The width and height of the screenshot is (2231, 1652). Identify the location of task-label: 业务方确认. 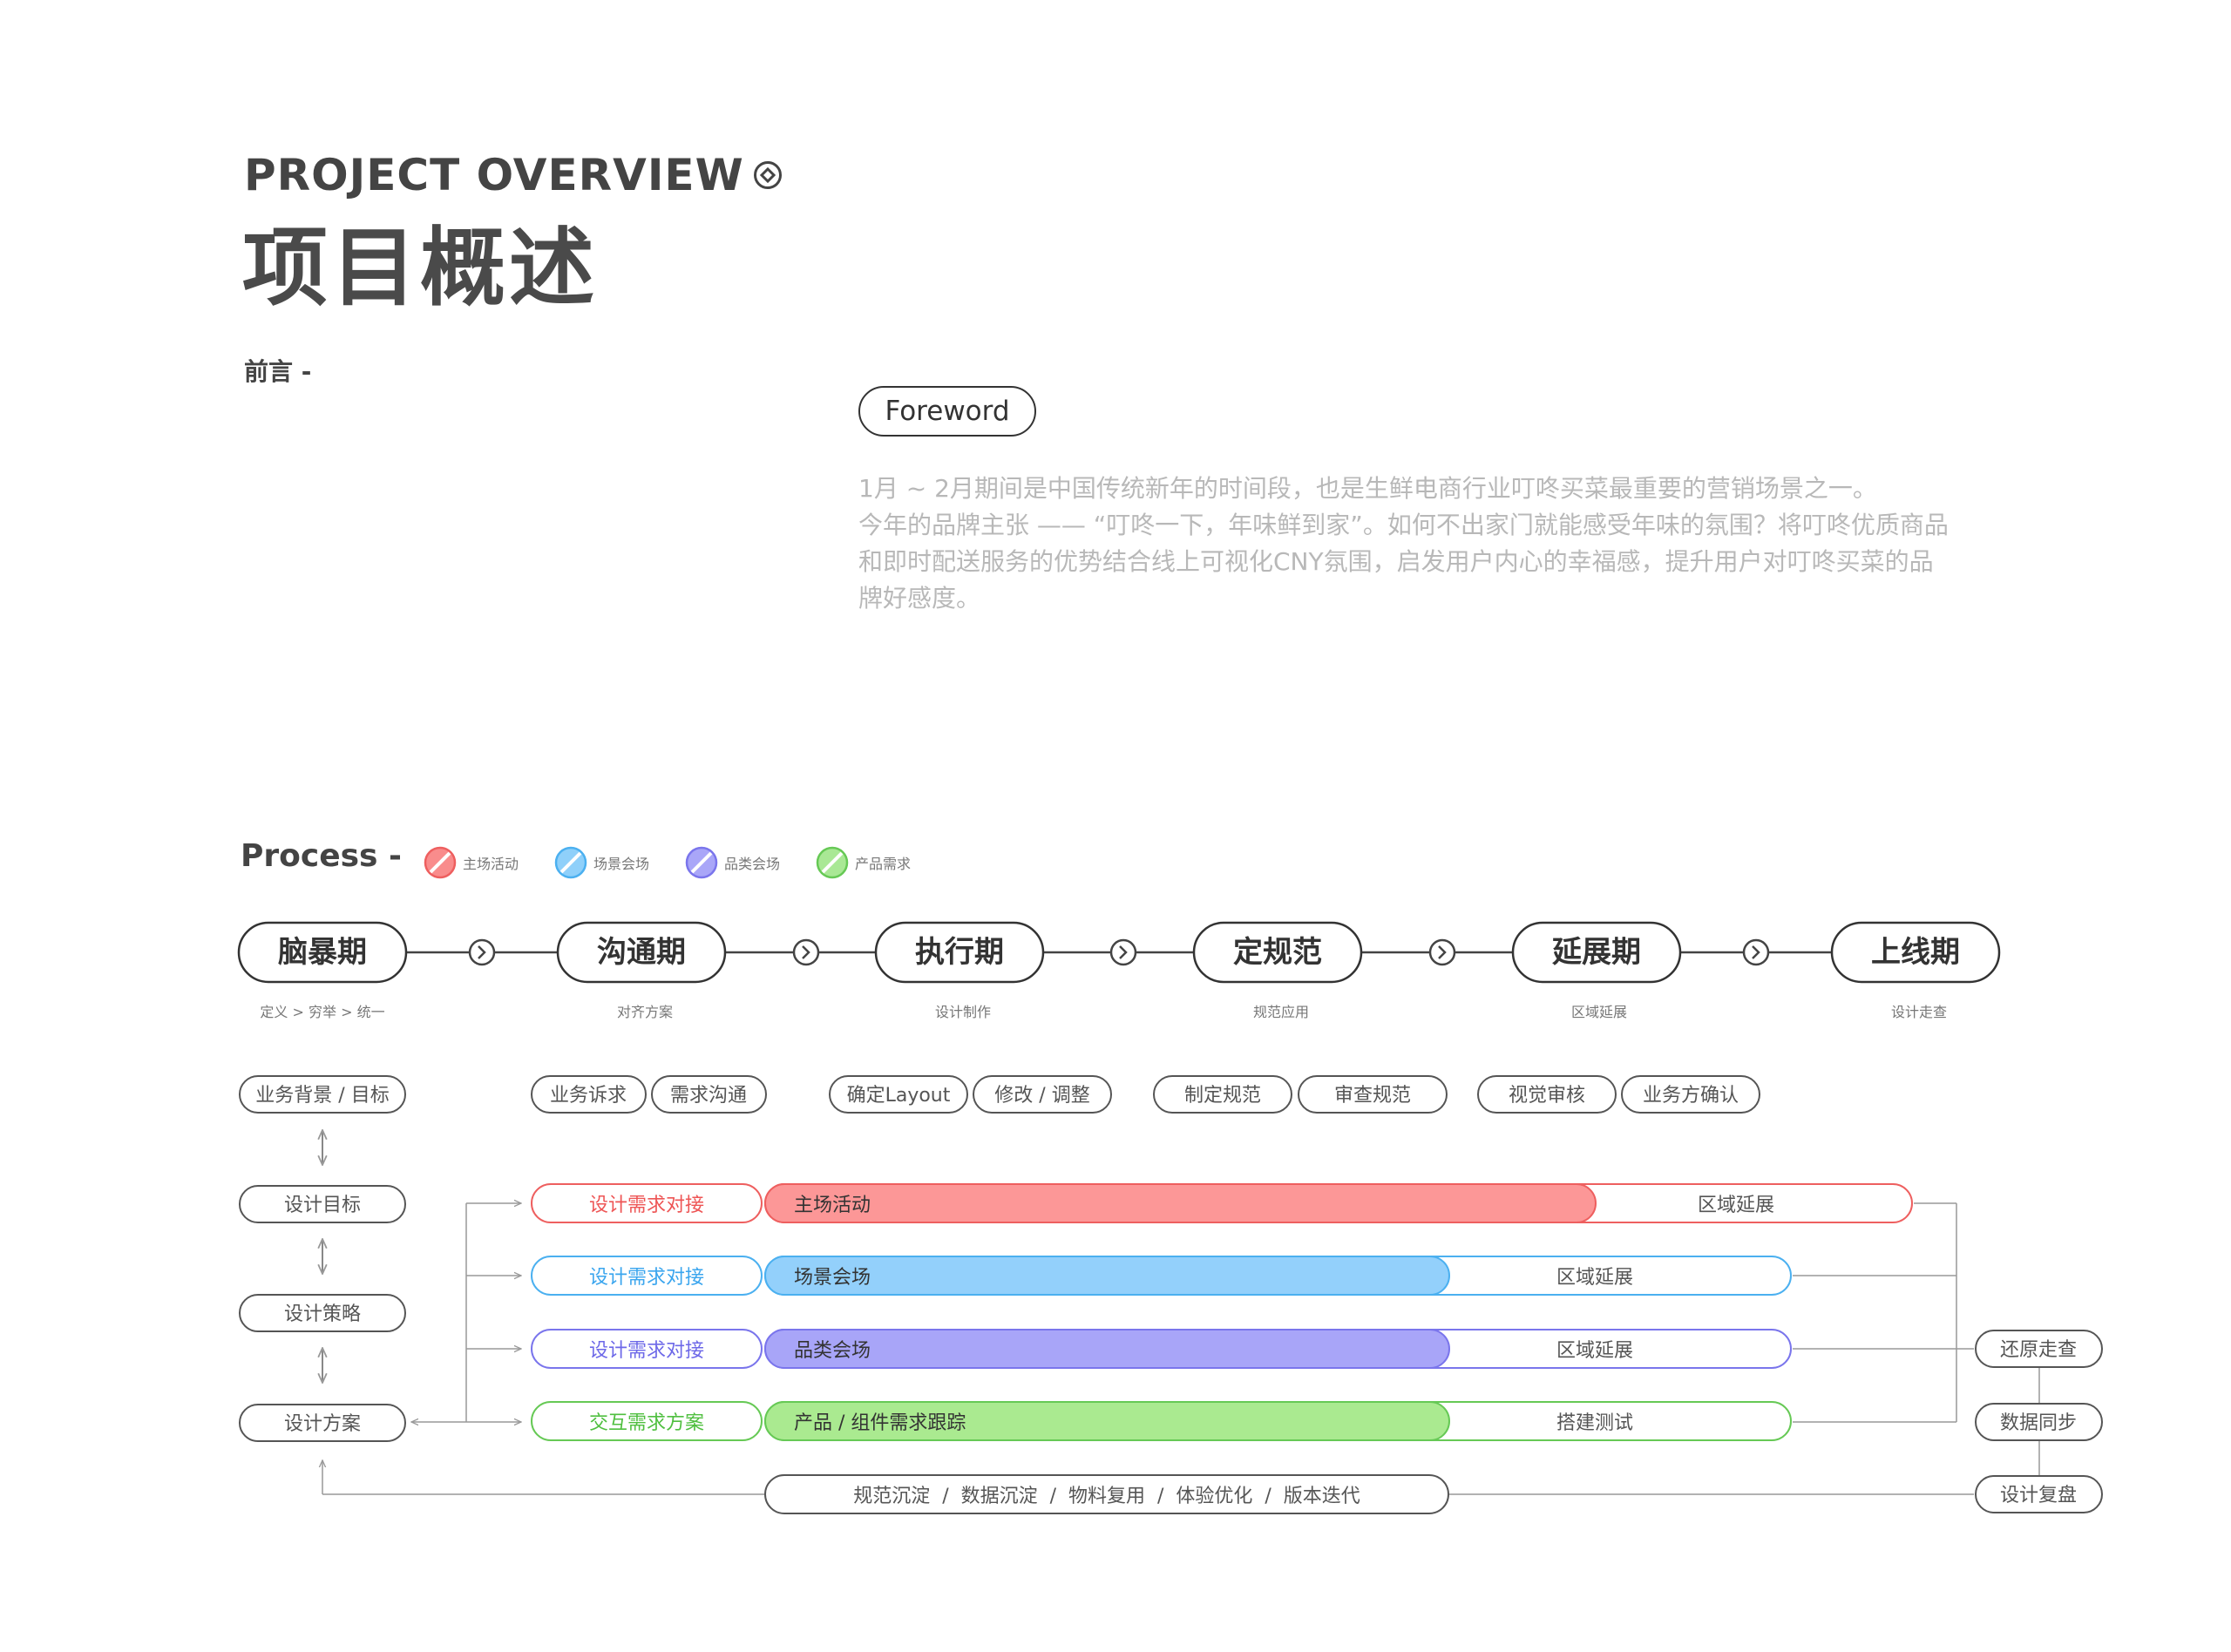
(1691, 1096).